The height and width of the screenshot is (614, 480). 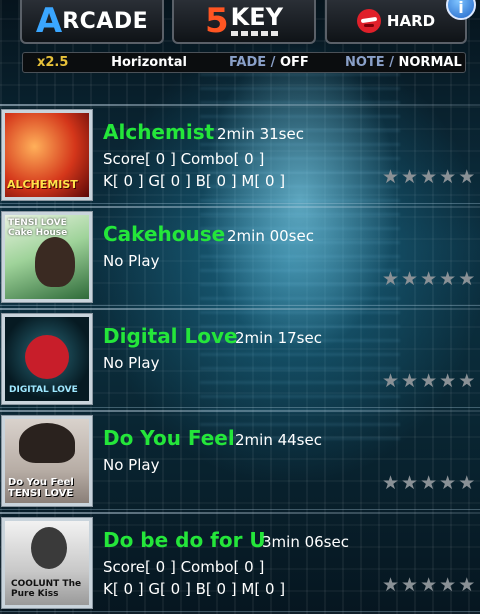 I want to click on note-value: NORMAL, so click(x=430, y=62).